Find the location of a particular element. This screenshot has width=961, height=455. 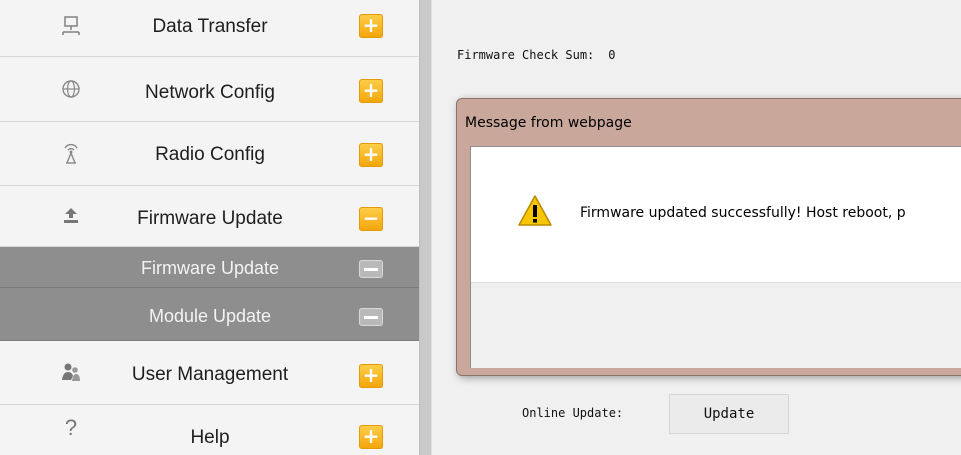

sidebar-item-label: Firmware Update is located at coordinates (210, 218).